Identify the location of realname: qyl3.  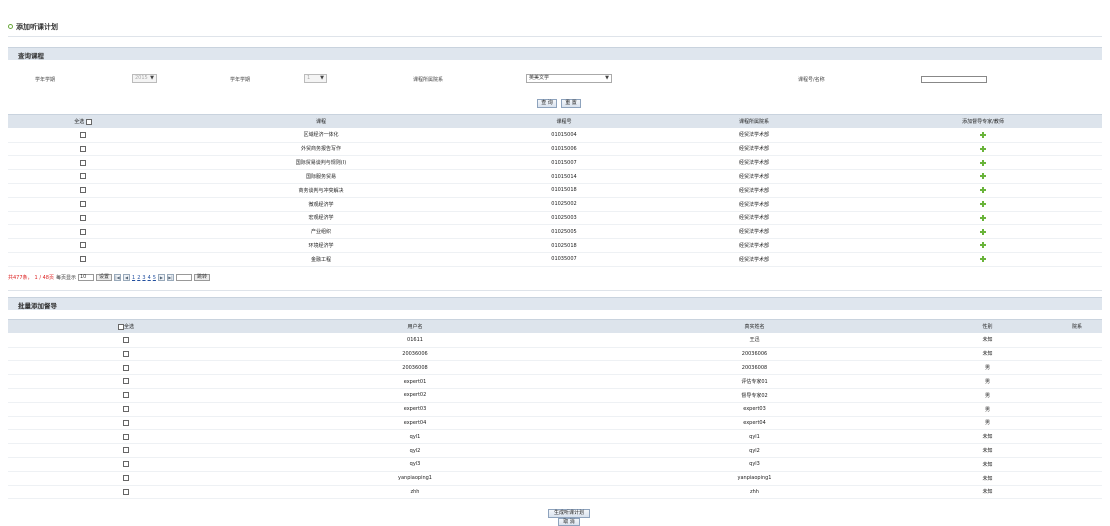
(754, 464).